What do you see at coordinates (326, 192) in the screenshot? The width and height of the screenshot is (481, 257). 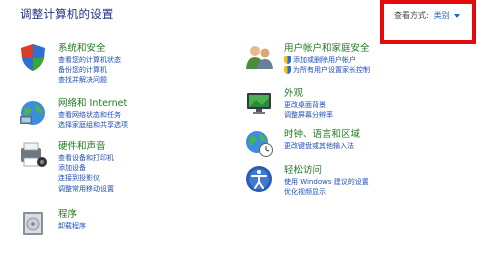 I see `category-link: 优化视频显示` at bounding box center [326, 192].